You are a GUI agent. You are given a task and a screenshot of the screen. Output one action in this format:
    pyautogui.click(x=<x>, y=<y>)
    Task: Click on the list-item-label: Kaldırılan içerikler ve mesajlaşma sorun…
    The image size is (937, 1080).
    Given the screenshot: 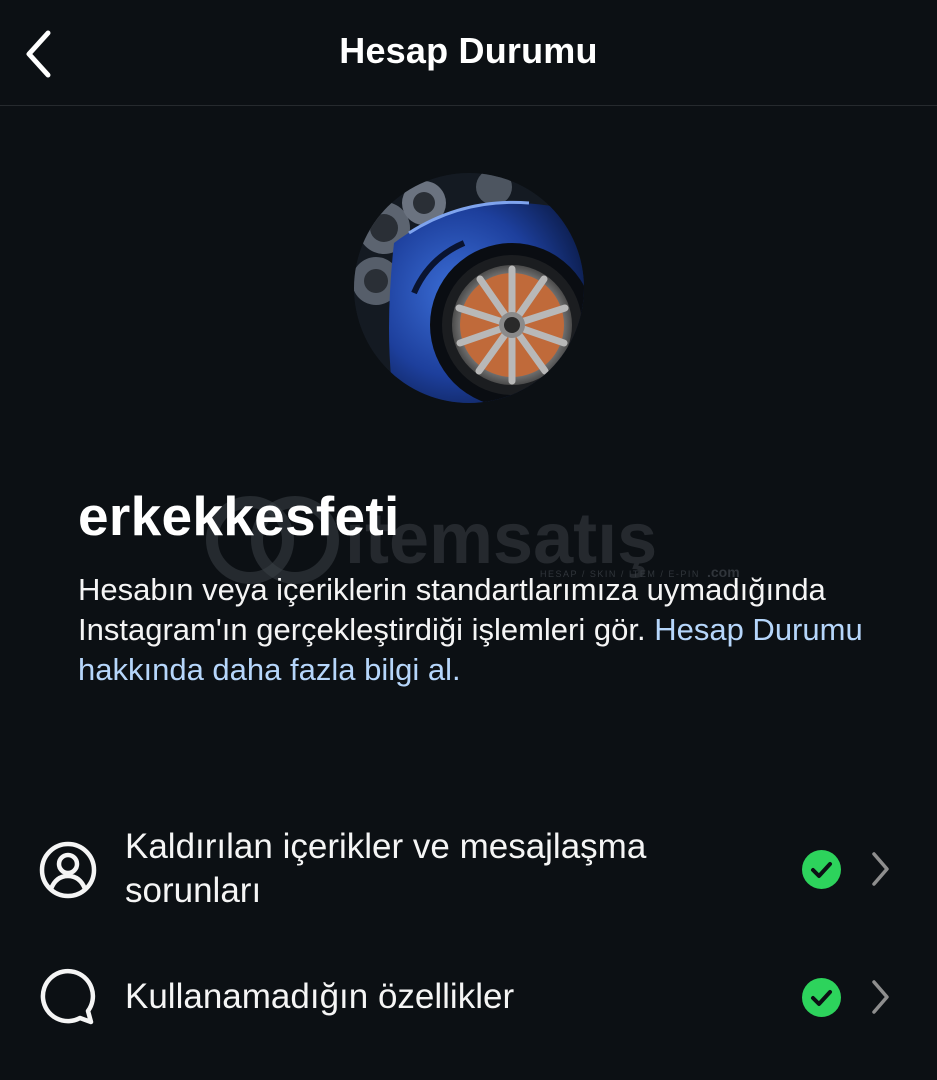 What is the action you would take?
    pyautogui.click(x=386, y=868)
    